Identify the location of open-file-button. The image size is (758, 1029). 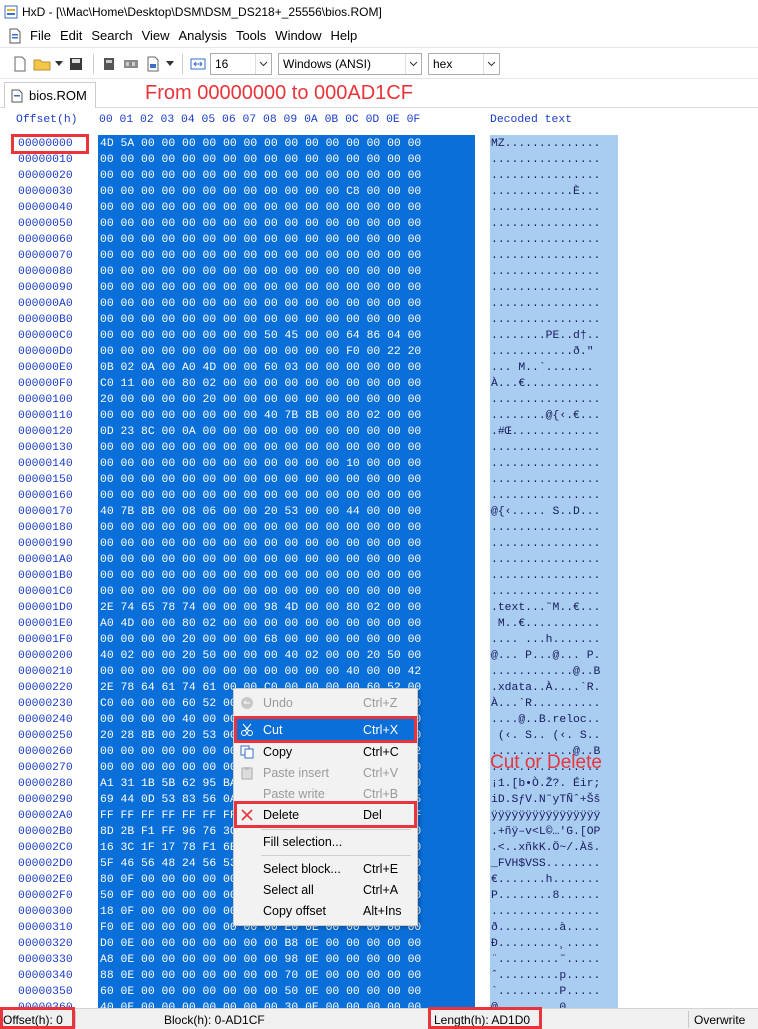
(42, 64).